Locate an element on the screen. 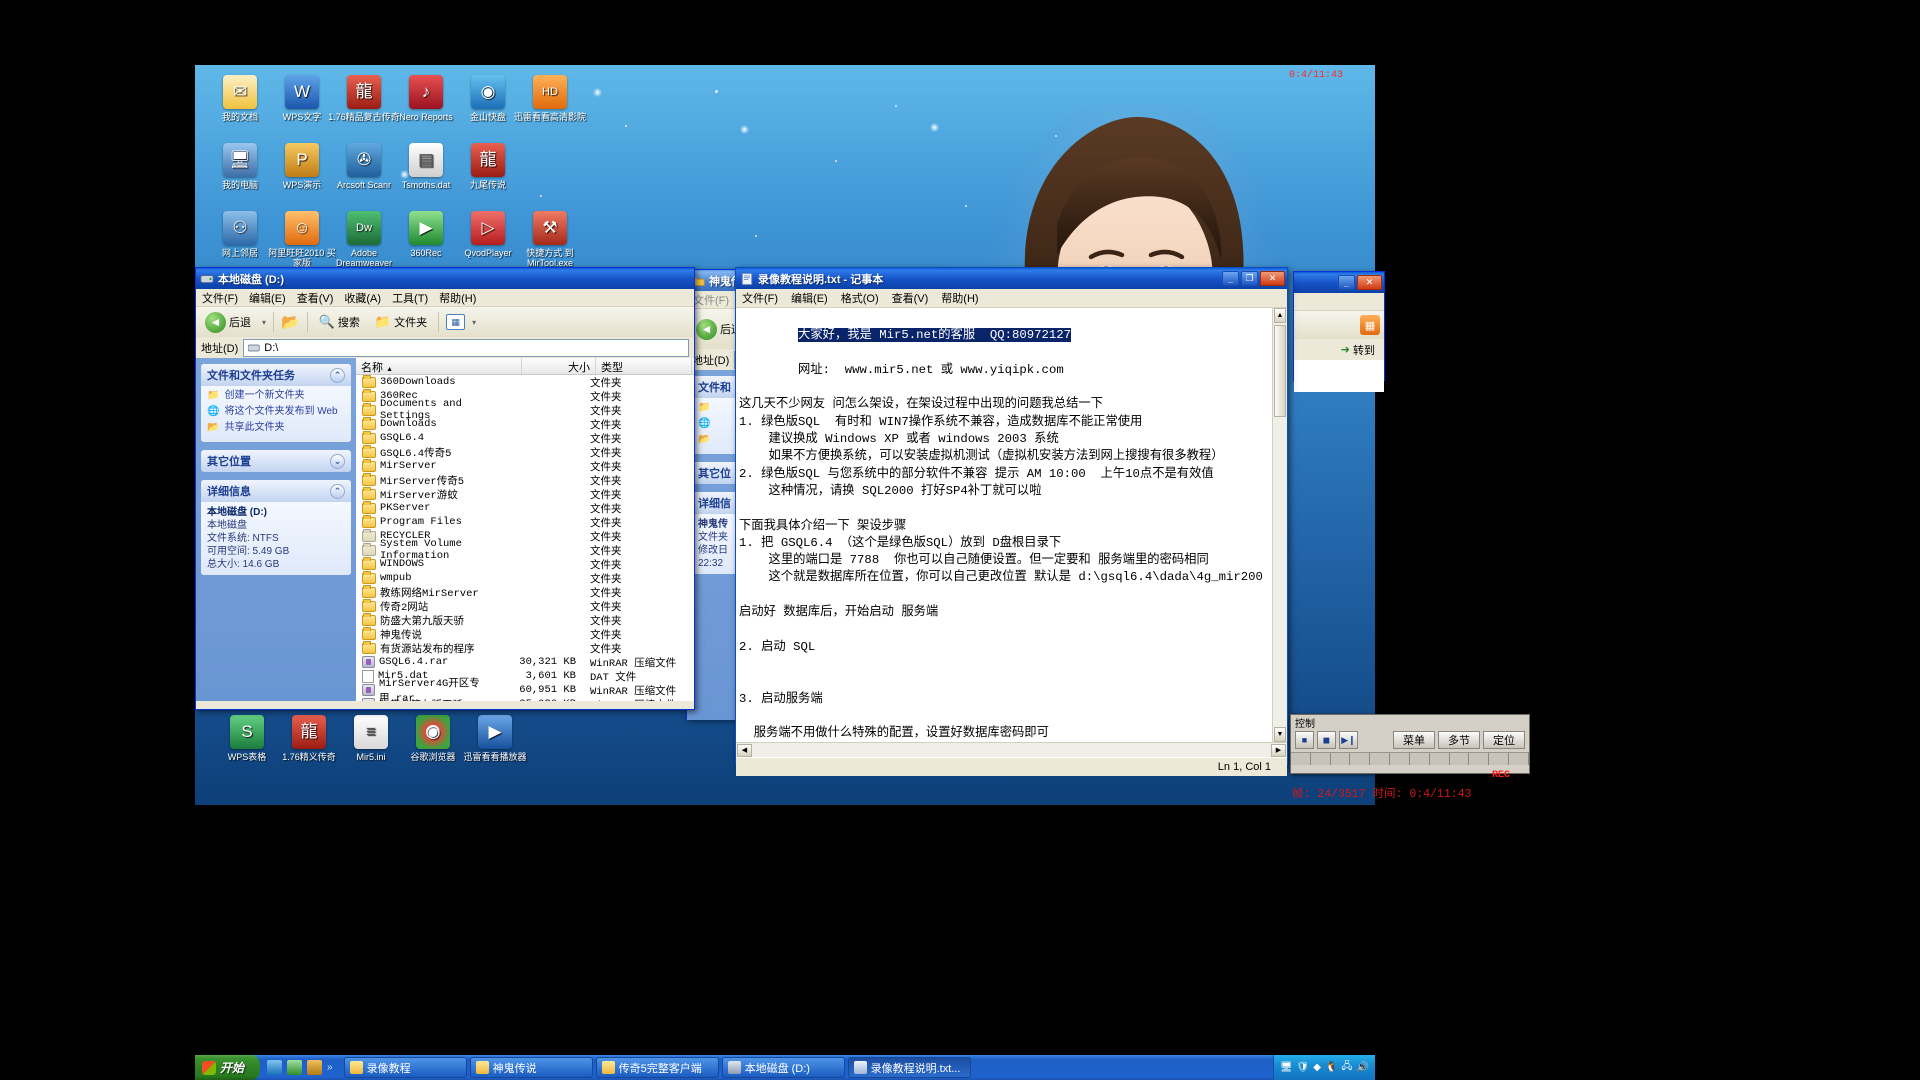  title-bar: _ ✕ is located at coordinates (1339, 282).